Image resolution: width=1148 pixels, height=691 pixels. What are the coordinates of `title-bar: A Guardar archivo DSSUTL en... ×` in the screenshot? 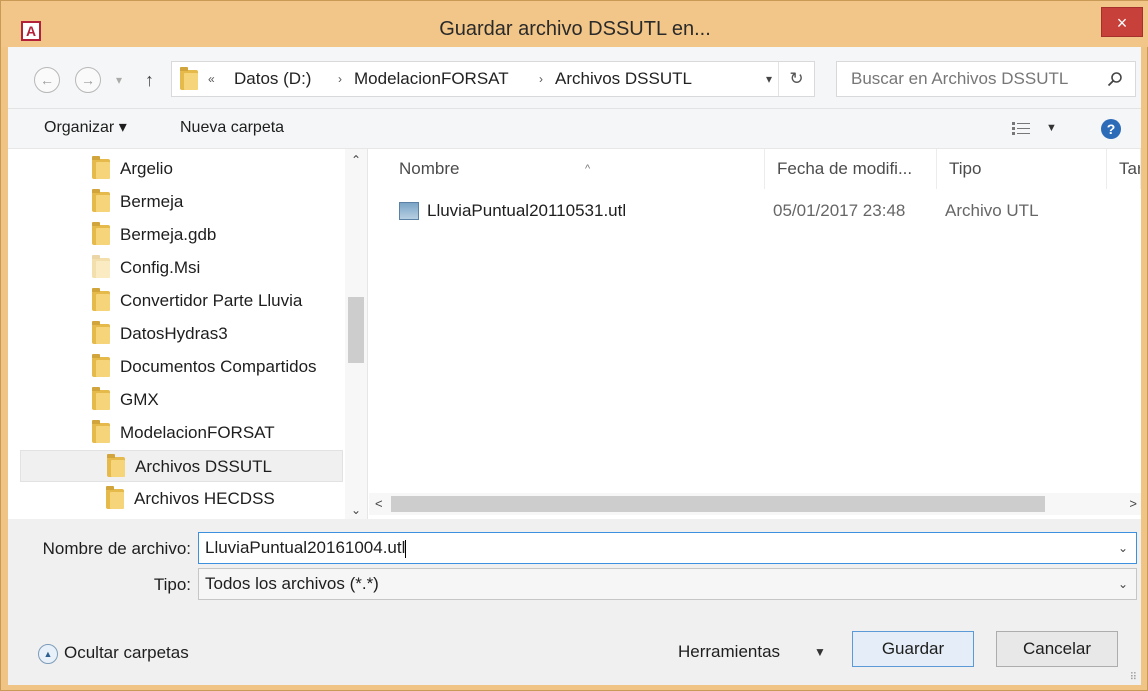 It's located at (574, 24).